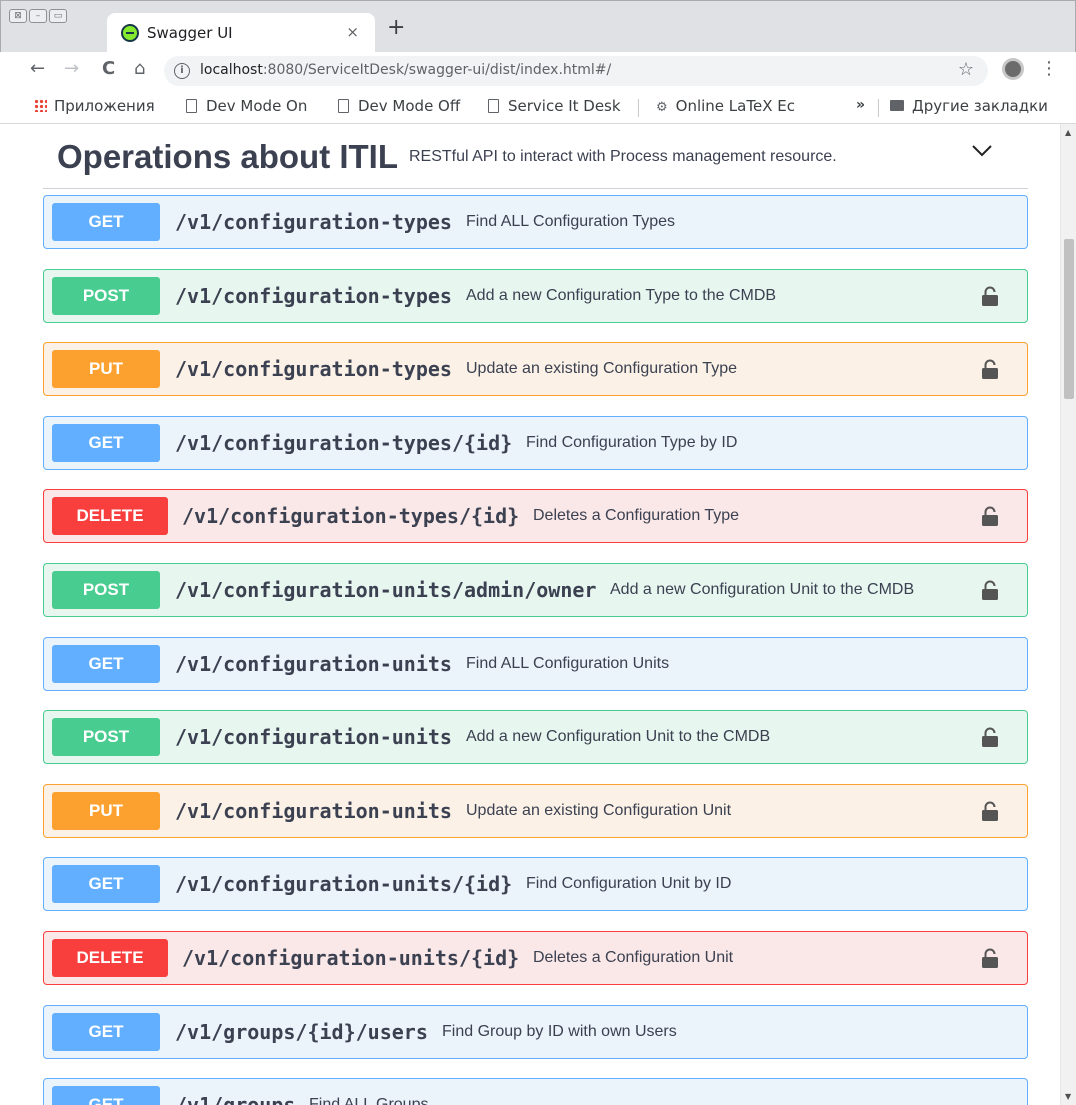 The width and height of the screenshot is (1076, 1105). I want to click on section-title: Operations about ITIL, so click(228, 156).